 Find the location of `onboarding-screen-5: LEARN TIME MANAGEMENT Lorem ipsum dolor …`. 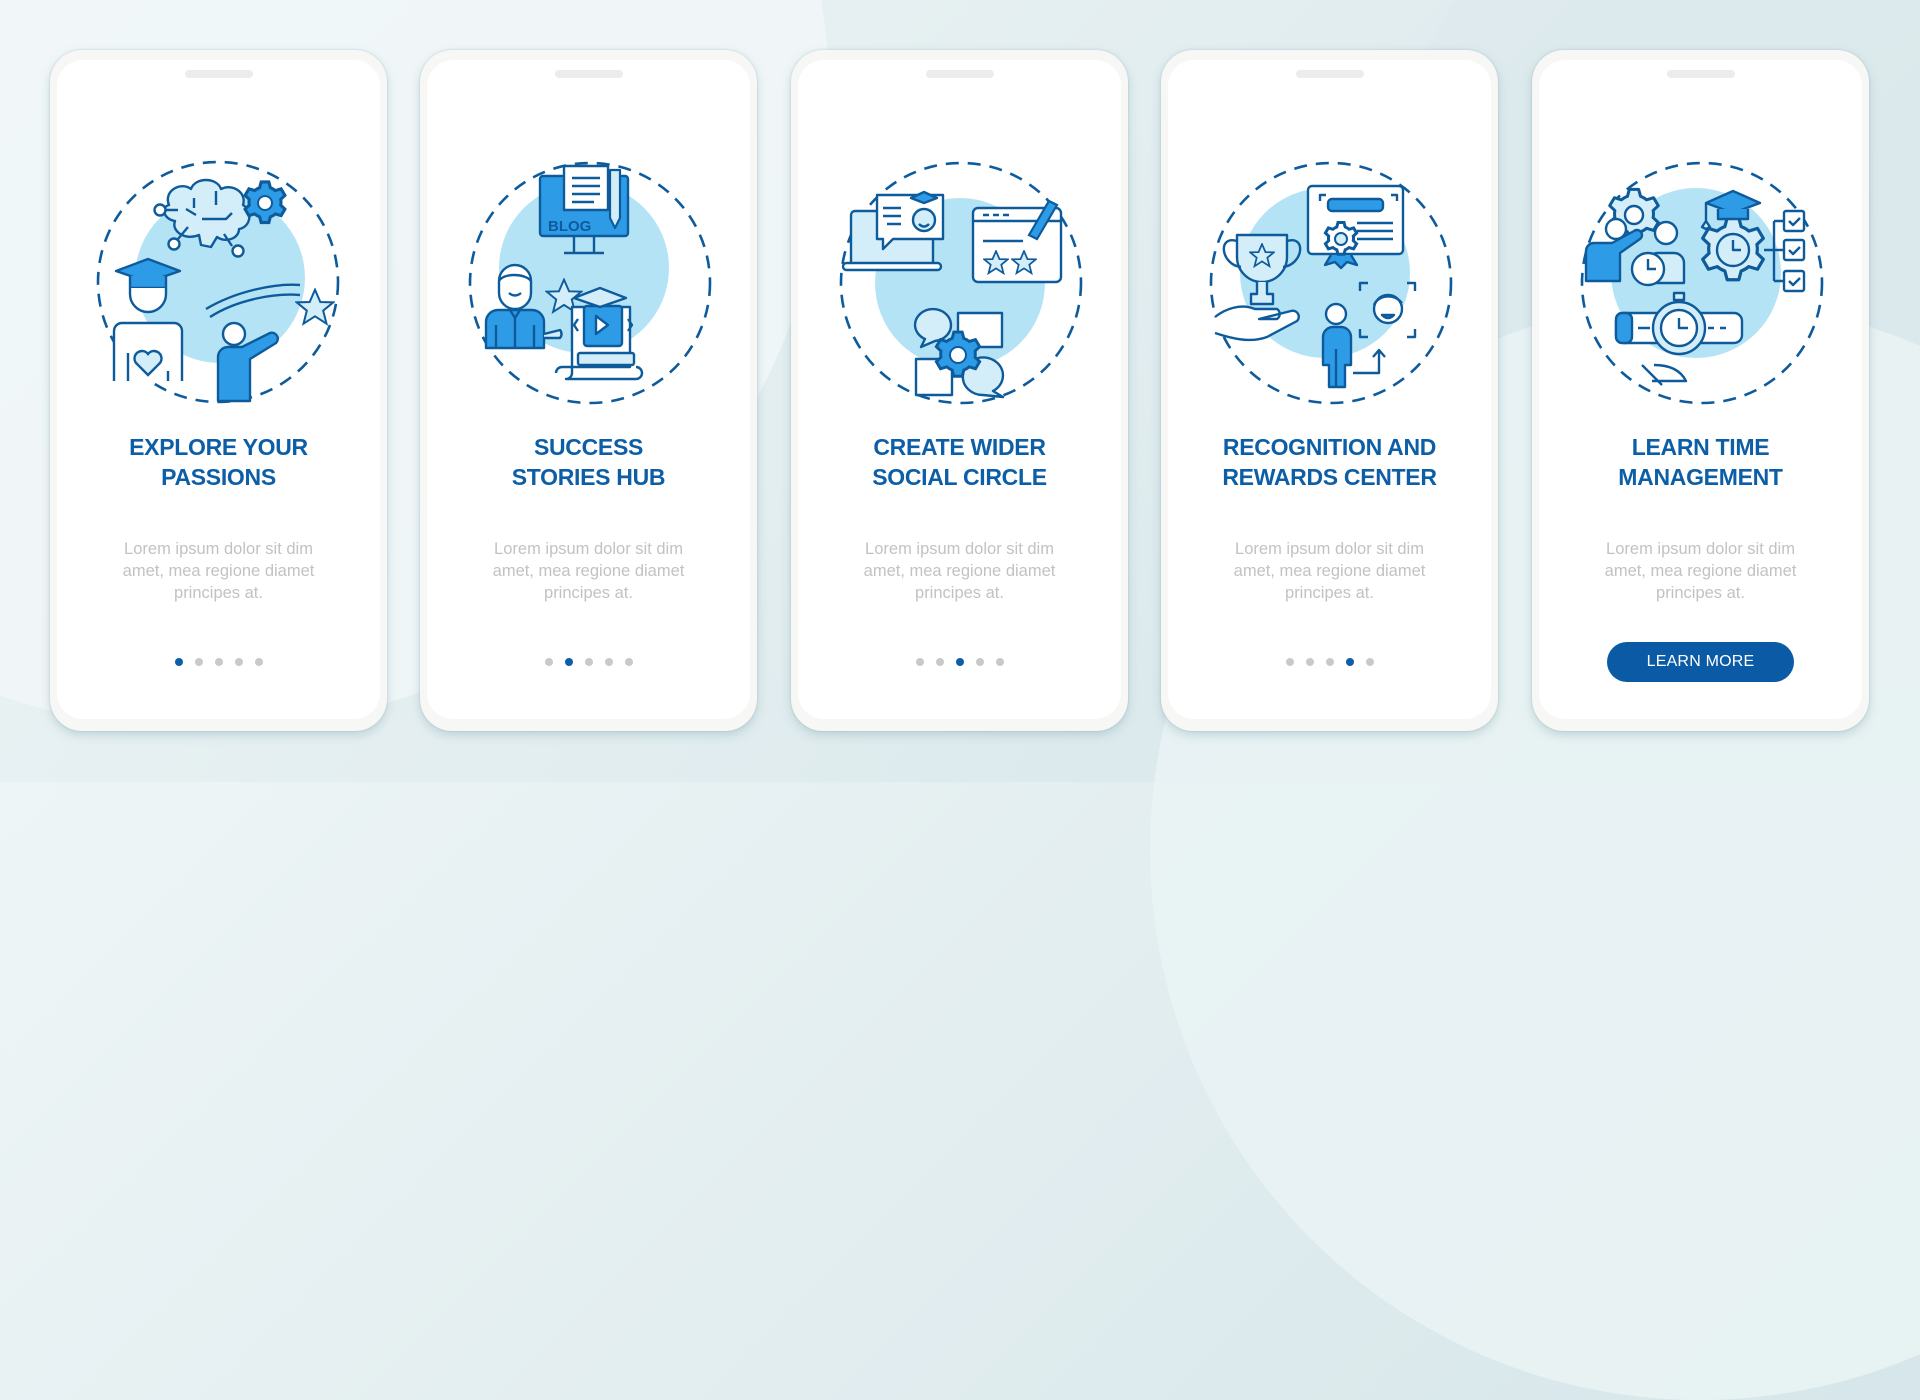

onboarding-screen-5: LEARN TIME MANAGEMENT Lorem ipsum dolor … is located at coordinates (1700, 390).